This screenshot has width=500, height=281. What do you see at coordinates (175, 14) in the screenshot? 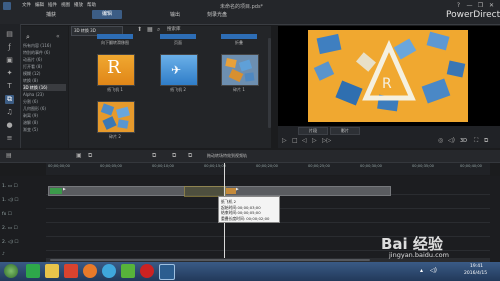
I see `tab-produce: 输出` at bounding box center [175, 14].